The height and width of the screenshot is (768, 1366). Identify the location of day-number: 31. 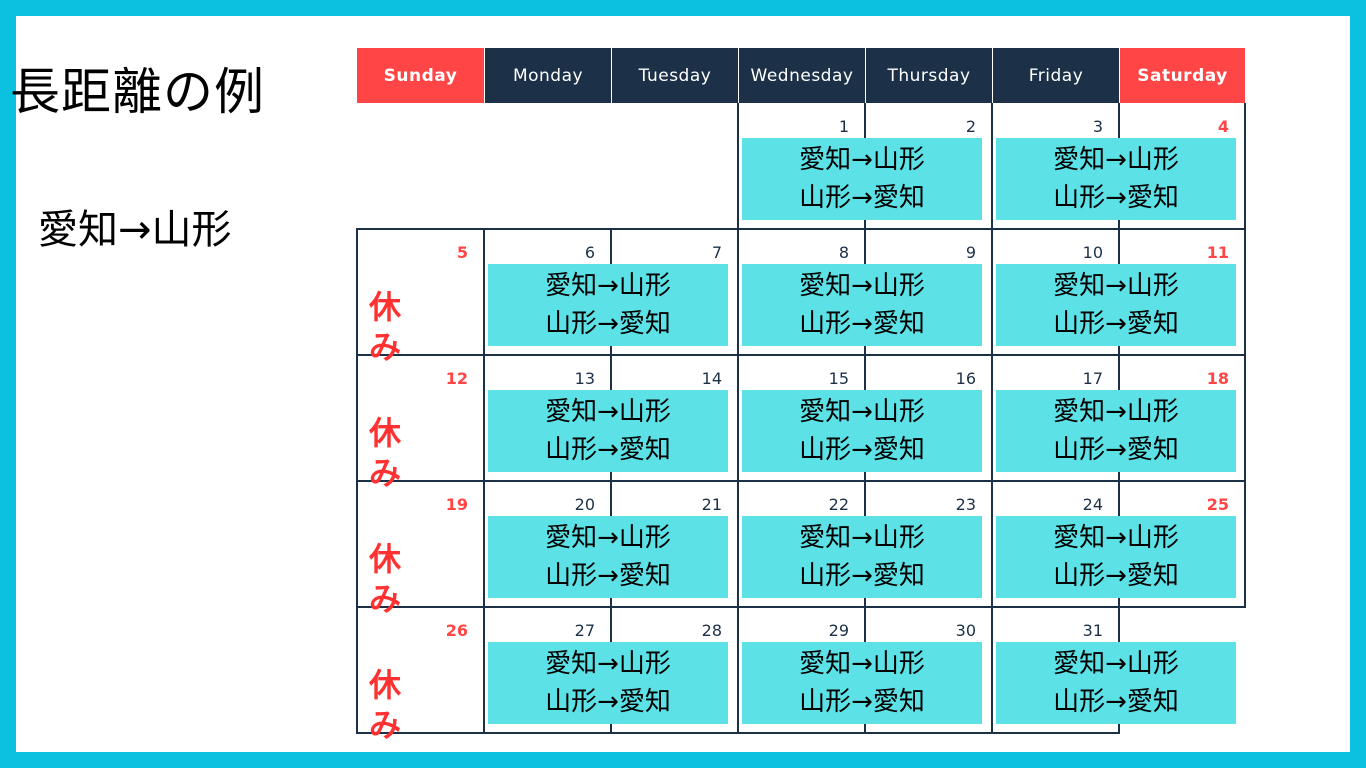
(1092, 630).